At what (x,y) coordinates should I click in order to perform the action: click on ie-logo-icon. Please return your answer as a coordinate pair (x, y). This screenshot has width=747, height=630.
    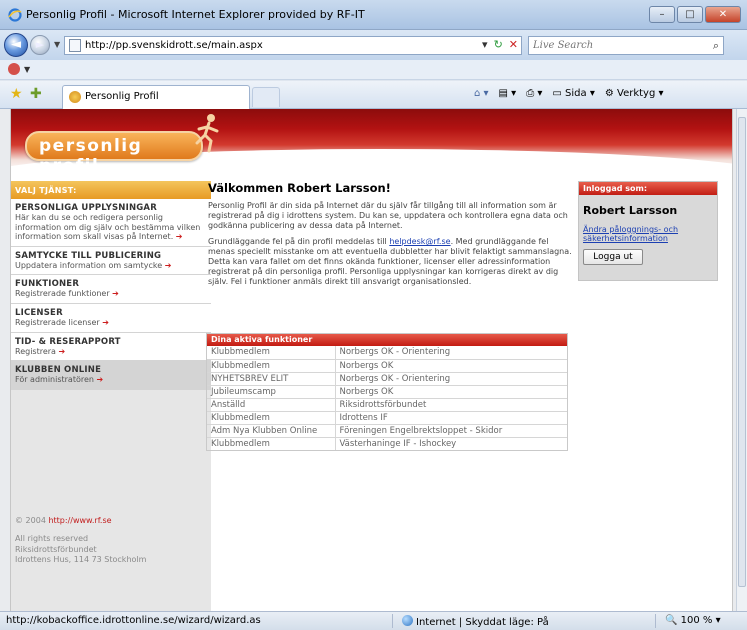
    Looking at the image, I should click on (15, 15).